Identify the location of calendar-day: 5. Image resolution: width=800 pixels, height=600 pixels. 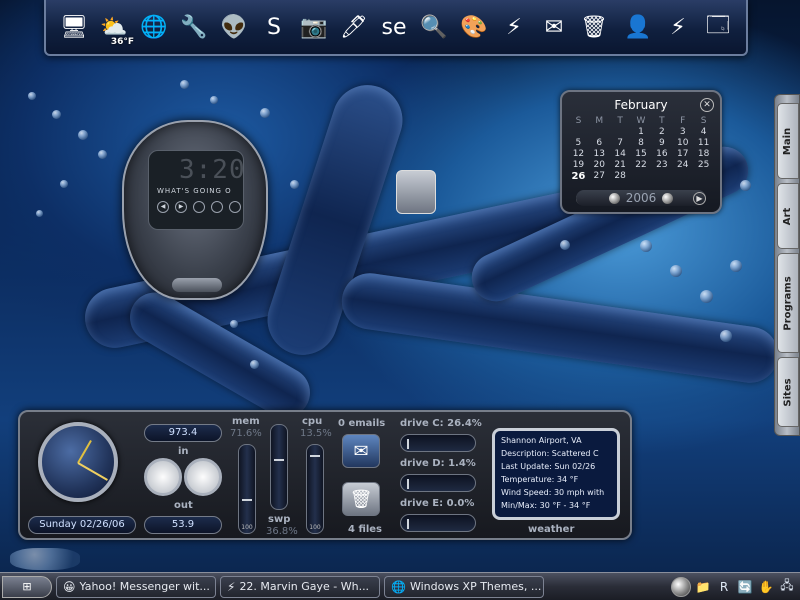
(578, 143).